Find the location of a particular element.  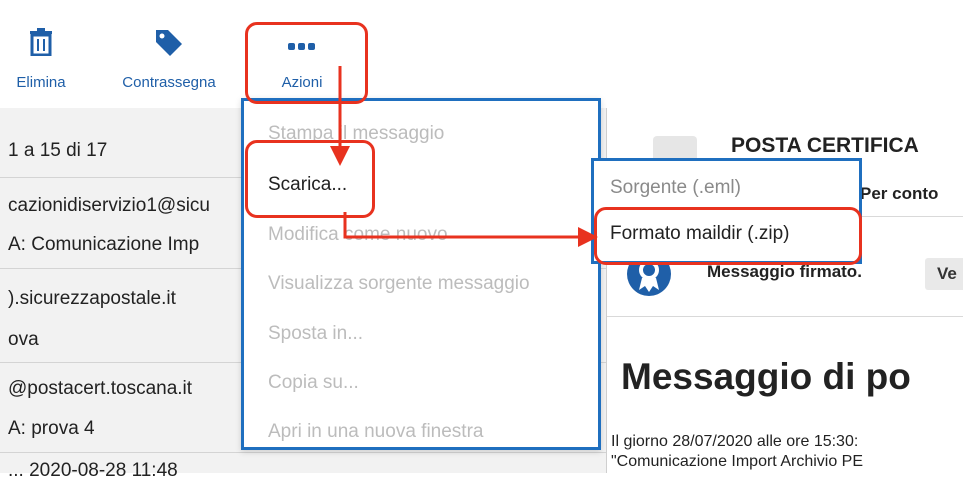

tag-icon is located at coordinates (169, 45).